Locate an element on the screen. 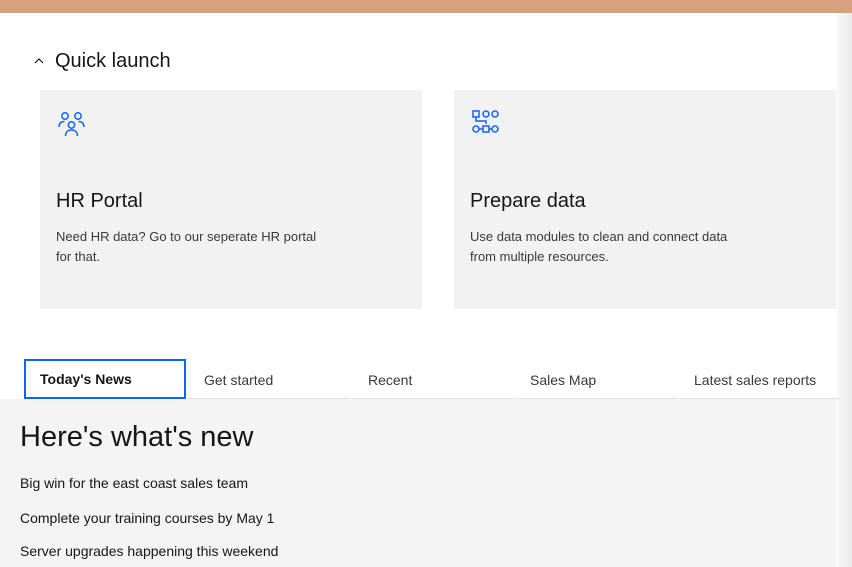  tab-latest-sales-reports: Latest sales reports is located at coordinates (760, 379).